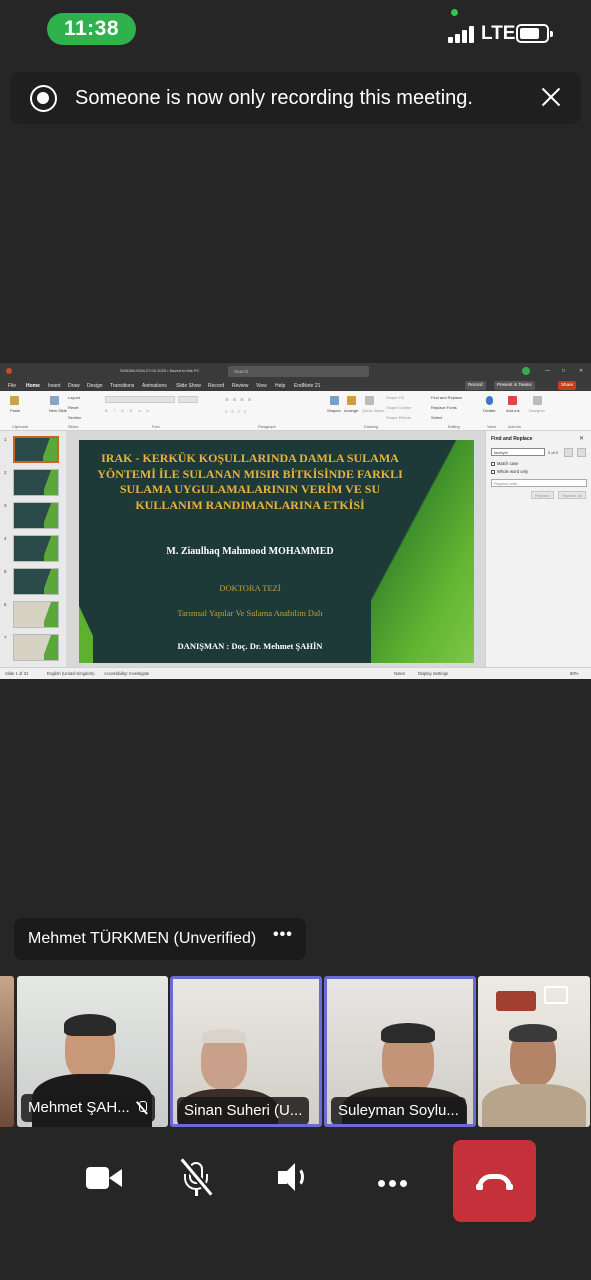 The height and width of the screenshot is (1280, 591). Describe the element at coordinates (188, 399) in the screenshot. I see `font-size-box` at that location.